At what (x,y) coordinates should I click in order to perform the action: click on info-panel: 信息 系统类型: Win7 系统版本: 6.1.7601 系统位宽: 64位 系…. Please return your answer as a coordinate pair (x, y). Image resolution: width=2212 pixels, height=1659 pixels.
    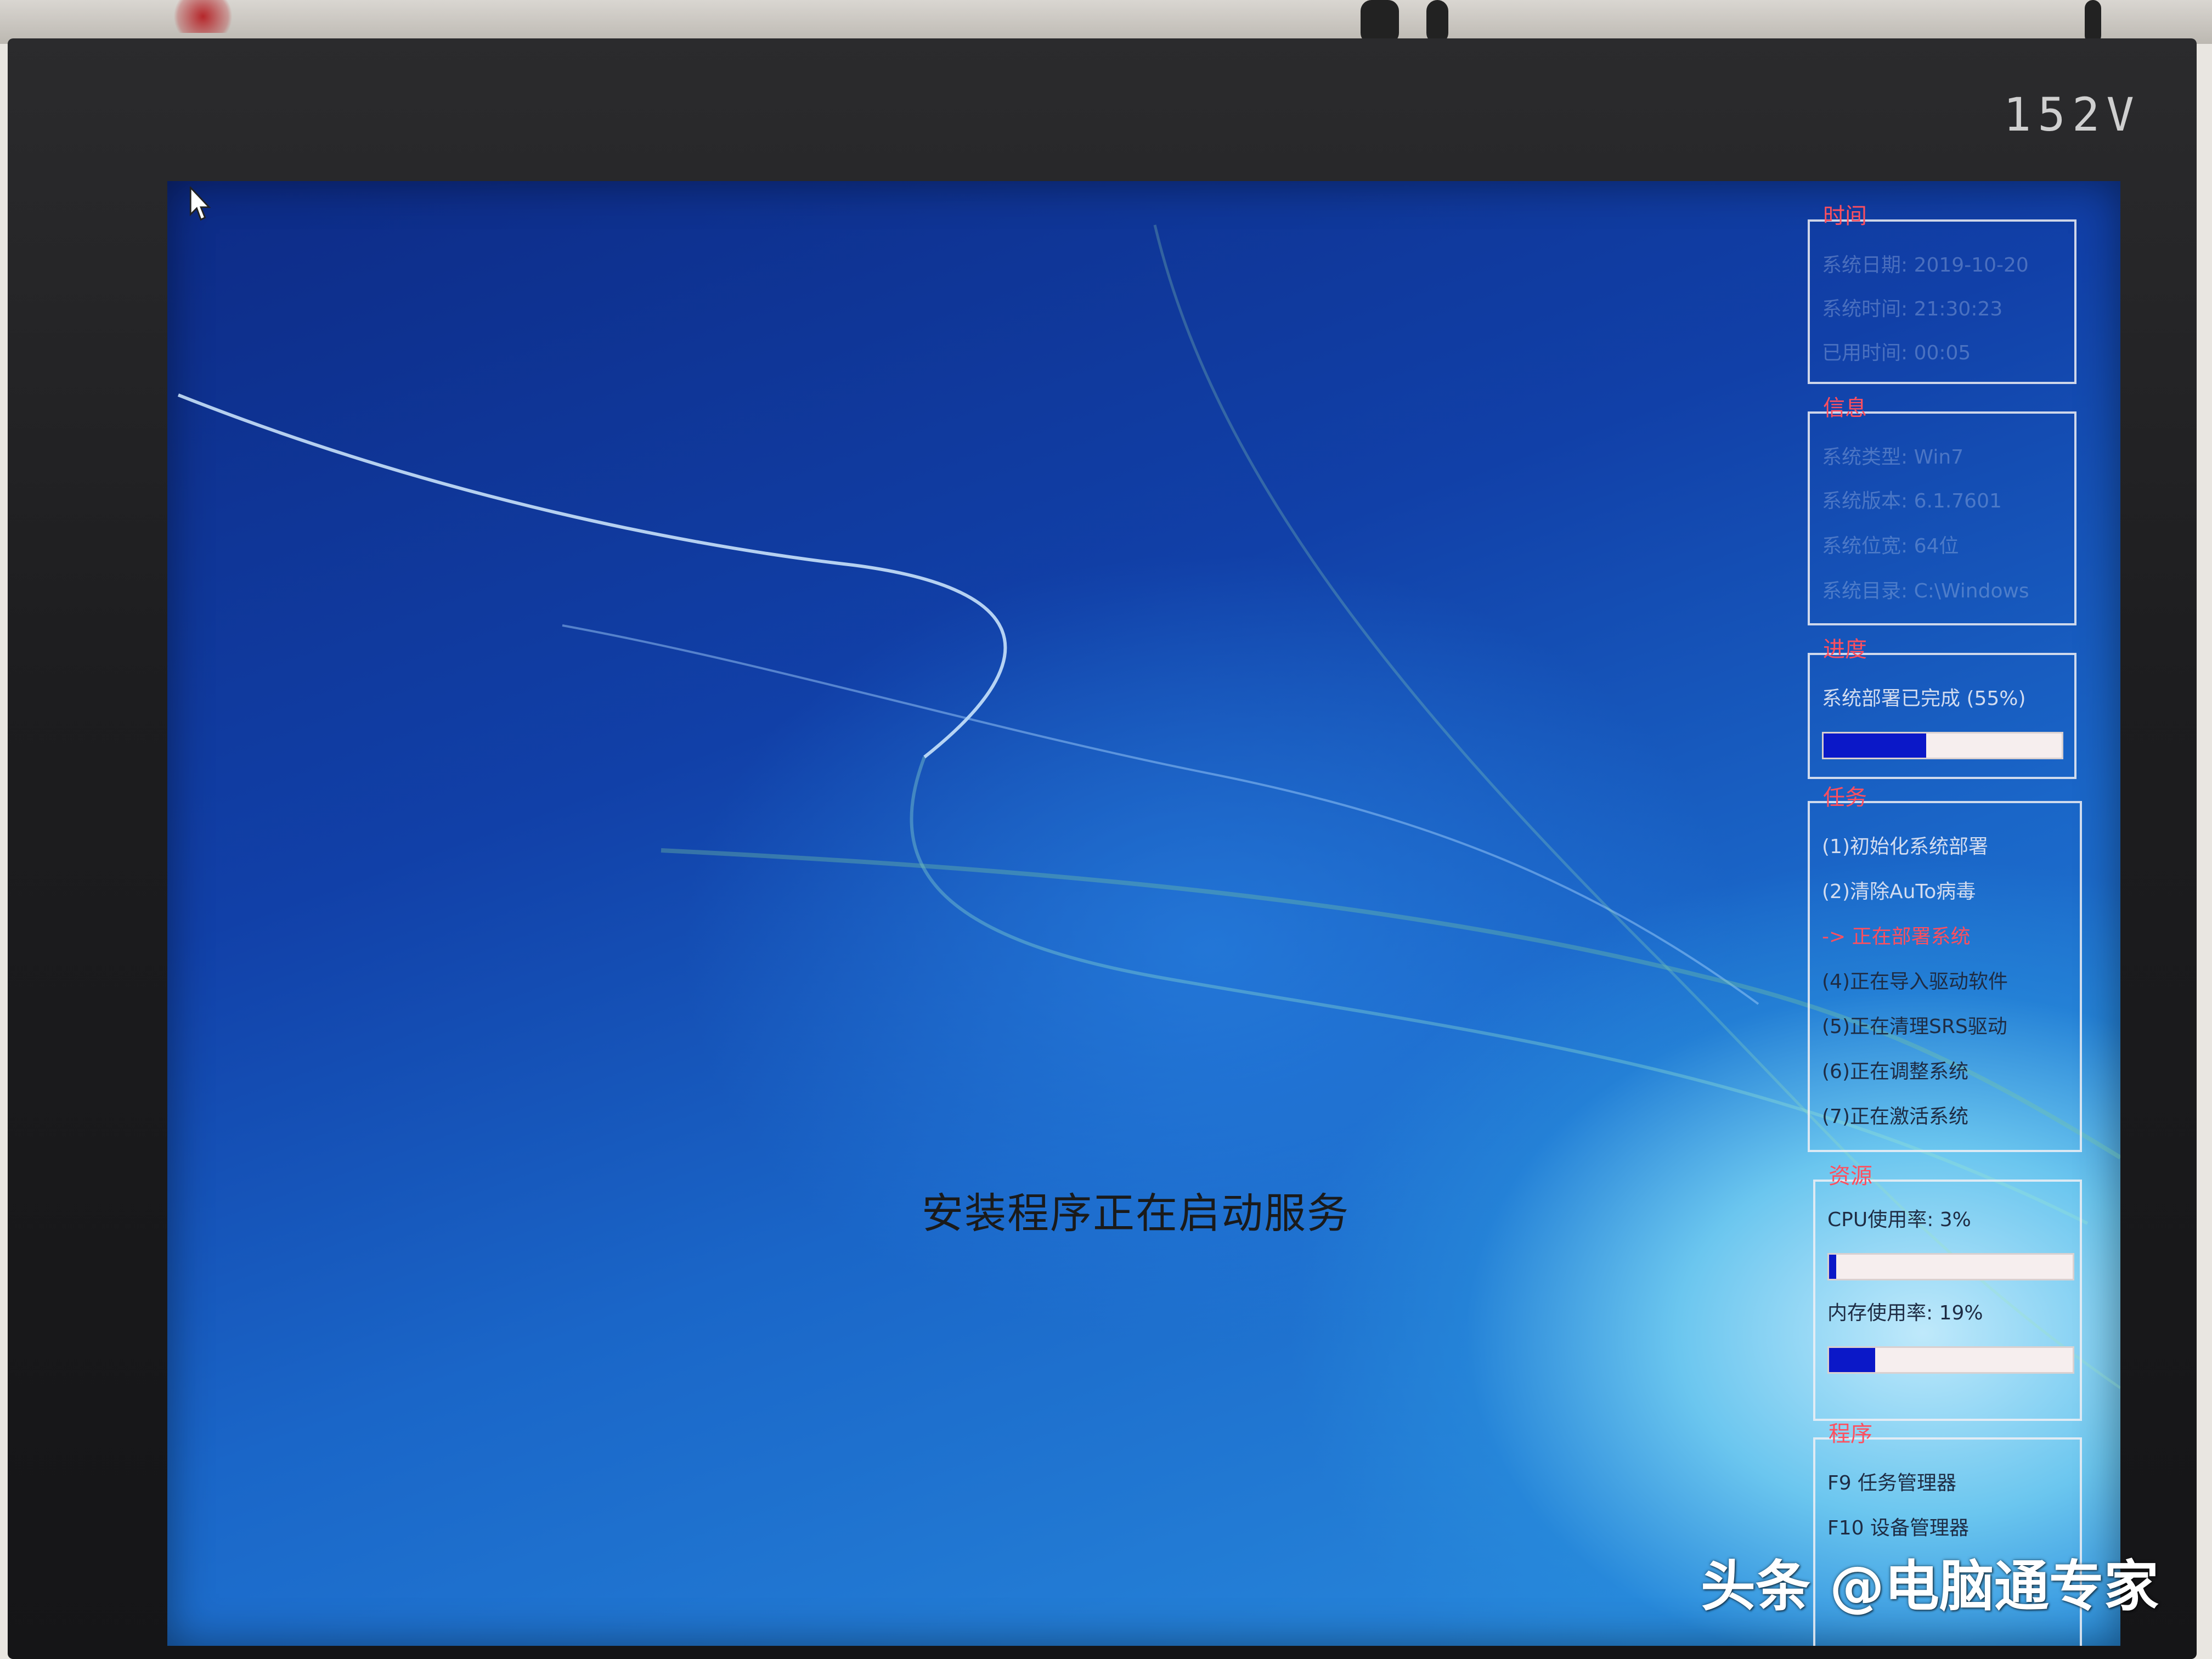
    Looking at the image, I should click on (1942, 510).